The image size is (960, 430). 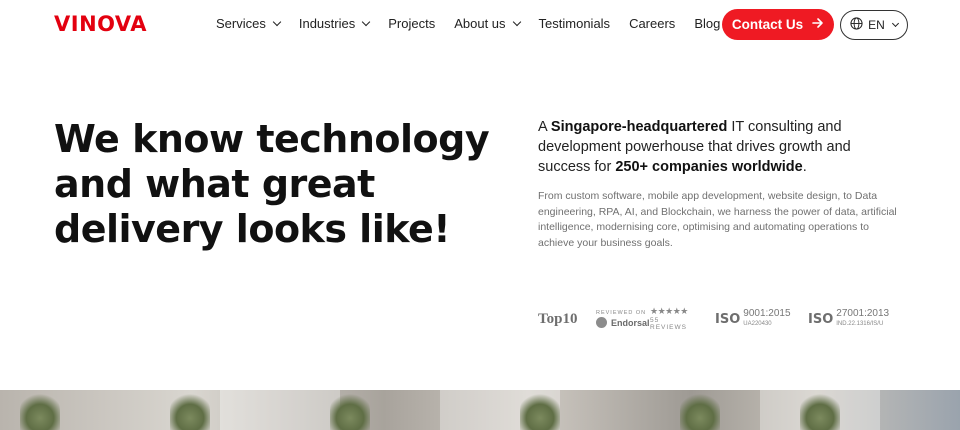 I want to click on nav-item-careers: Careers, so click(x=652, y=23).